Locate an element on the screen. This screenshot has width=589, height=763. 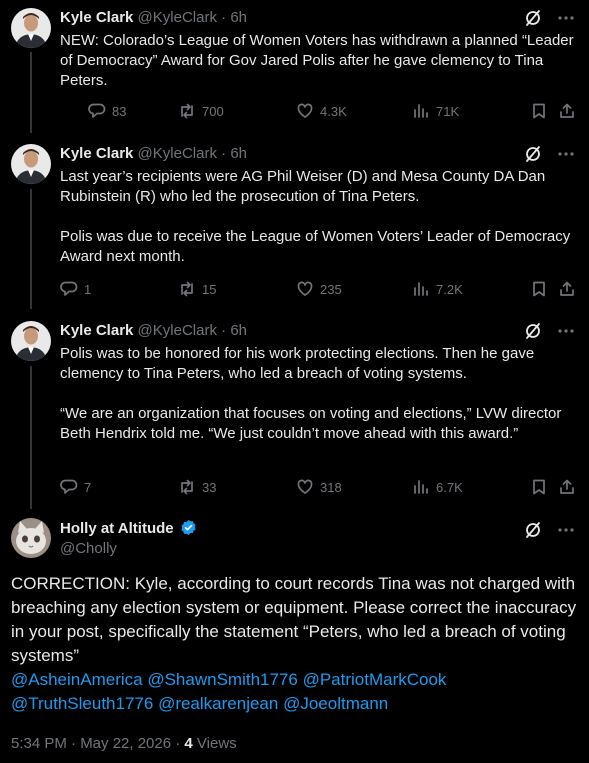
views-button: 71K is located at coordinates (435, 111).